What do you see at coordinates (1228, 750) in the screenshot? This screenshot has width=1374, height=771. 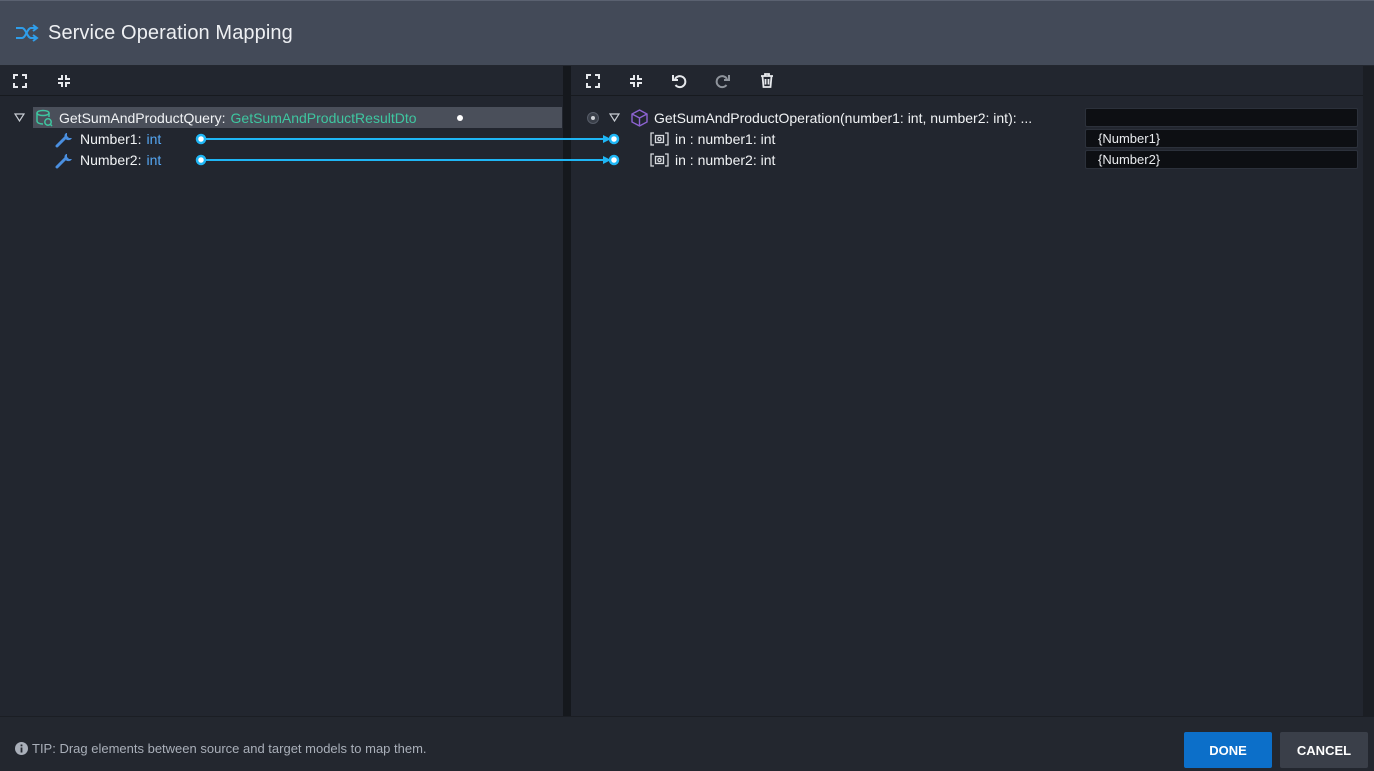 I see `done-button: DONE` at bounding box center [1228, 750].